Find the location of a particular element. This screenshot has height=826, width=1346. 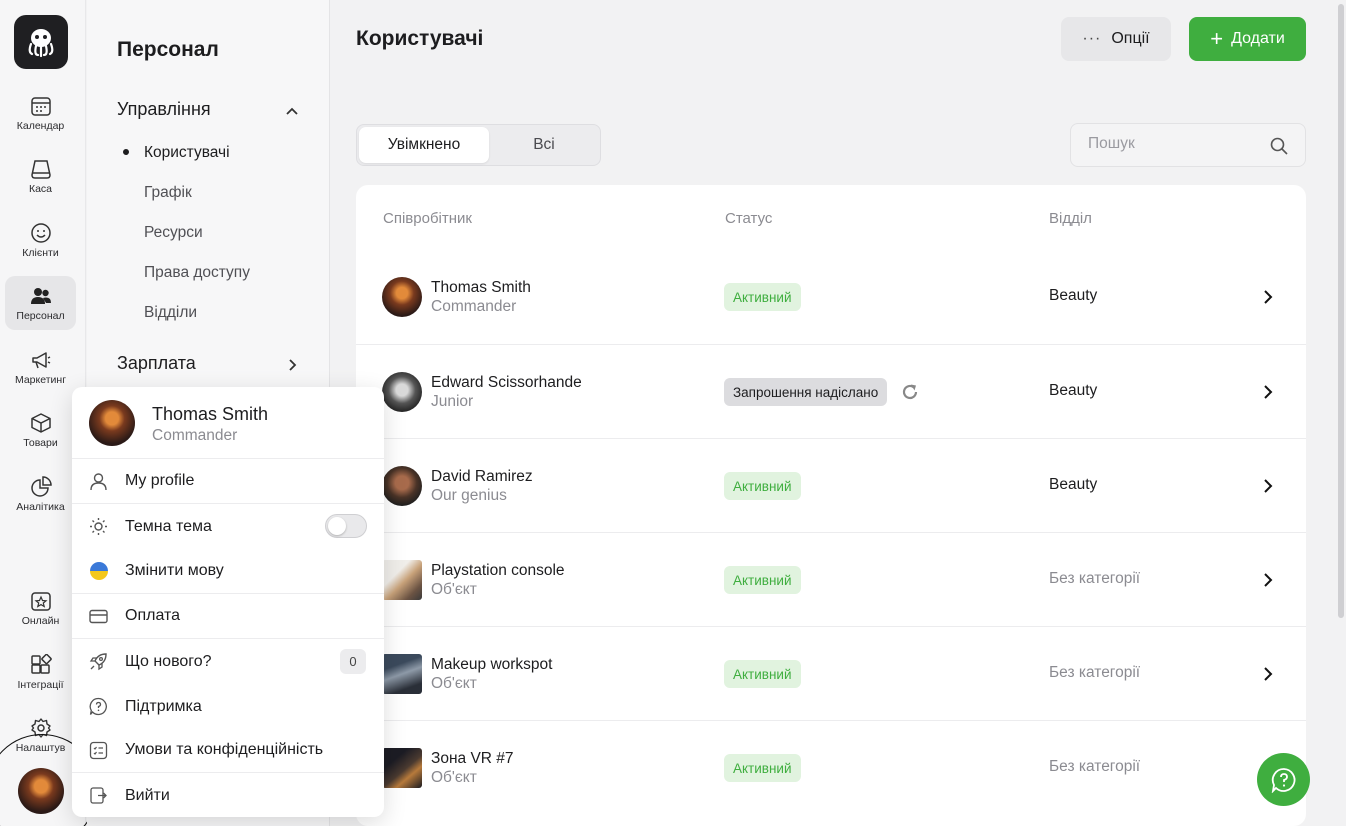

menu-item-my-profile: My profile is located at coordinates (228, 481).